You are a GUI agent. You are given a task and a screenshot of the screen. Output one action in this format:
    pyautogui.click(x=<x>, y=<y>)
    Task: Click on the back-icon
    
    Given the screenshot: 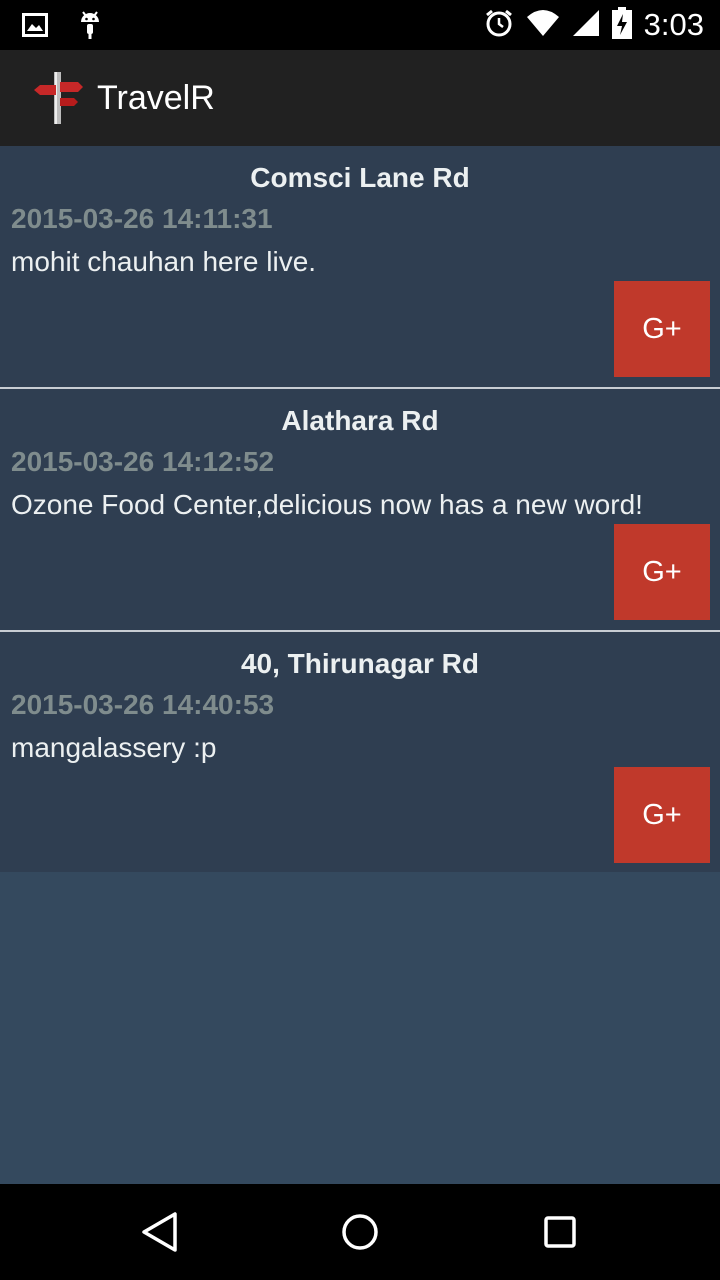 What is the action you would take?
    pyautogui.click(x=160, y=1232)
    